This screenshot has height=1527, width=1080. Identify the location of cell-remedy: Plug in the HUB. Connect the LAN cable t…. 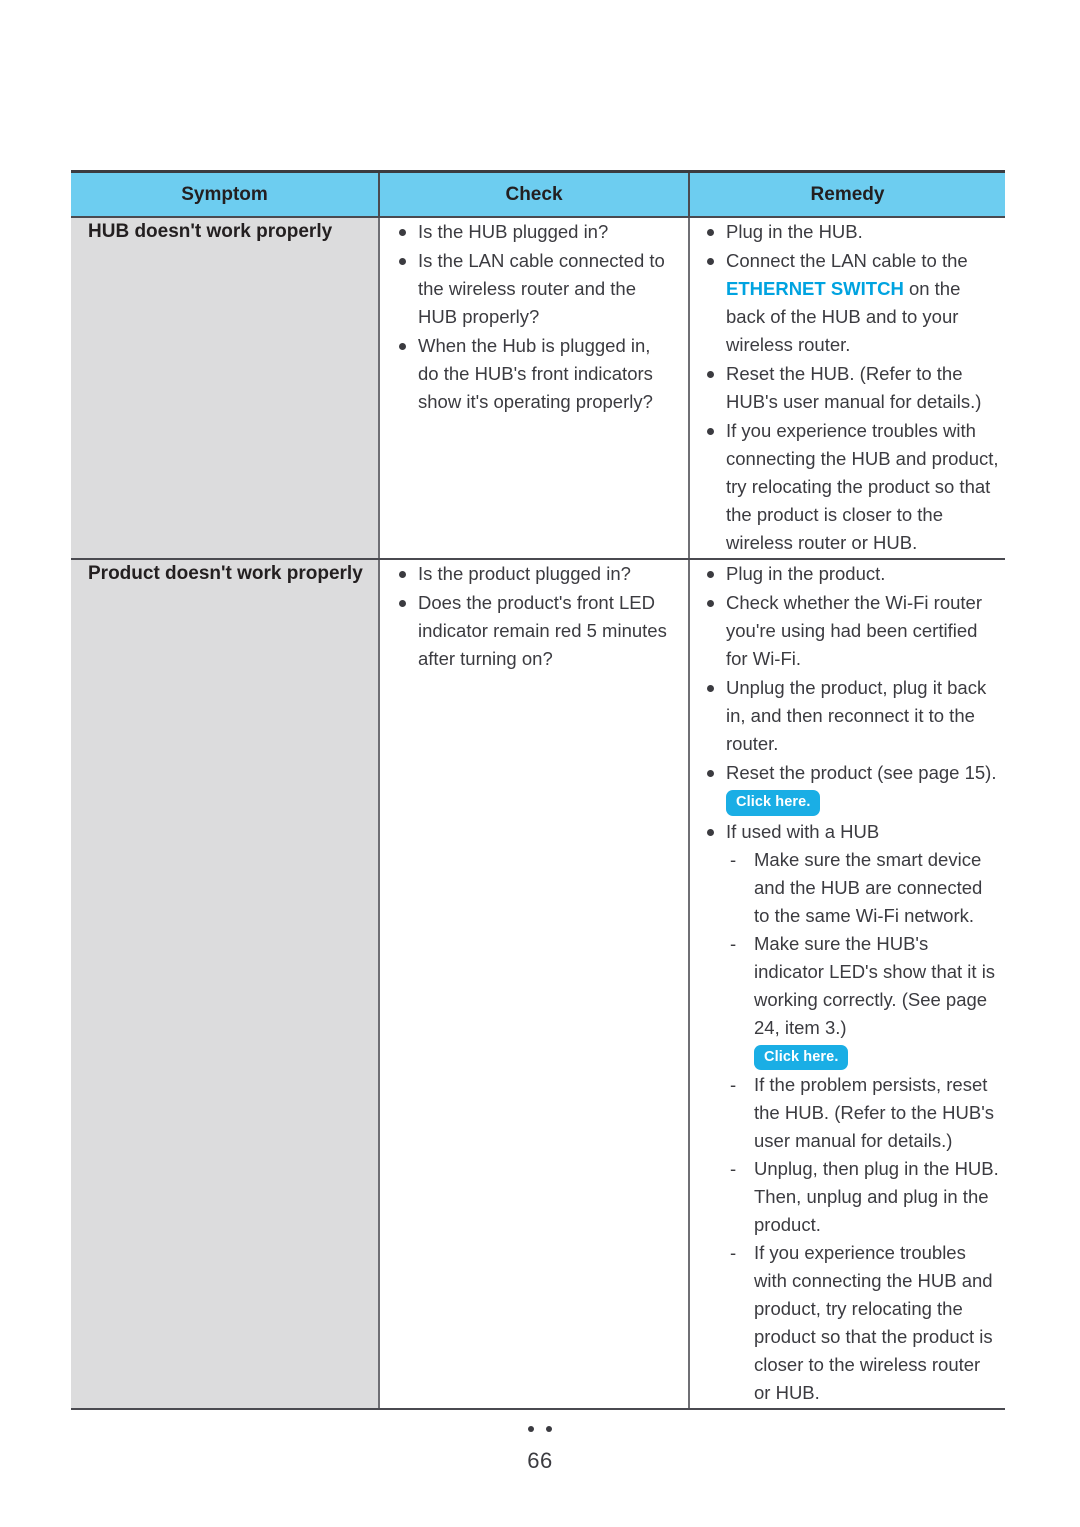
(847, 388).